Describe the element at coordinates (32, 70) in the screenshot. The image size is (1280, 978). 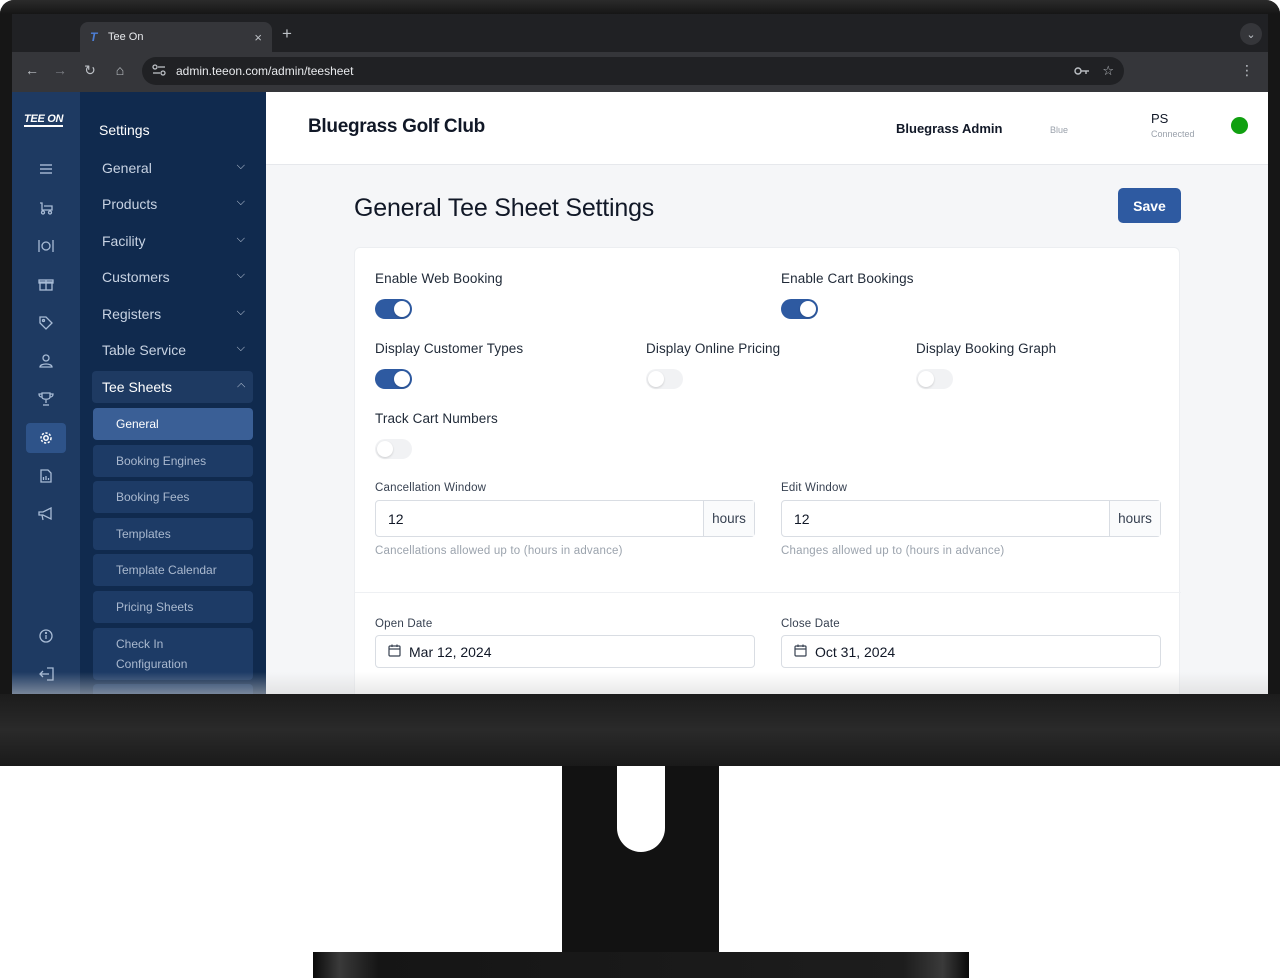
I see `back-icon: ←` at that location.